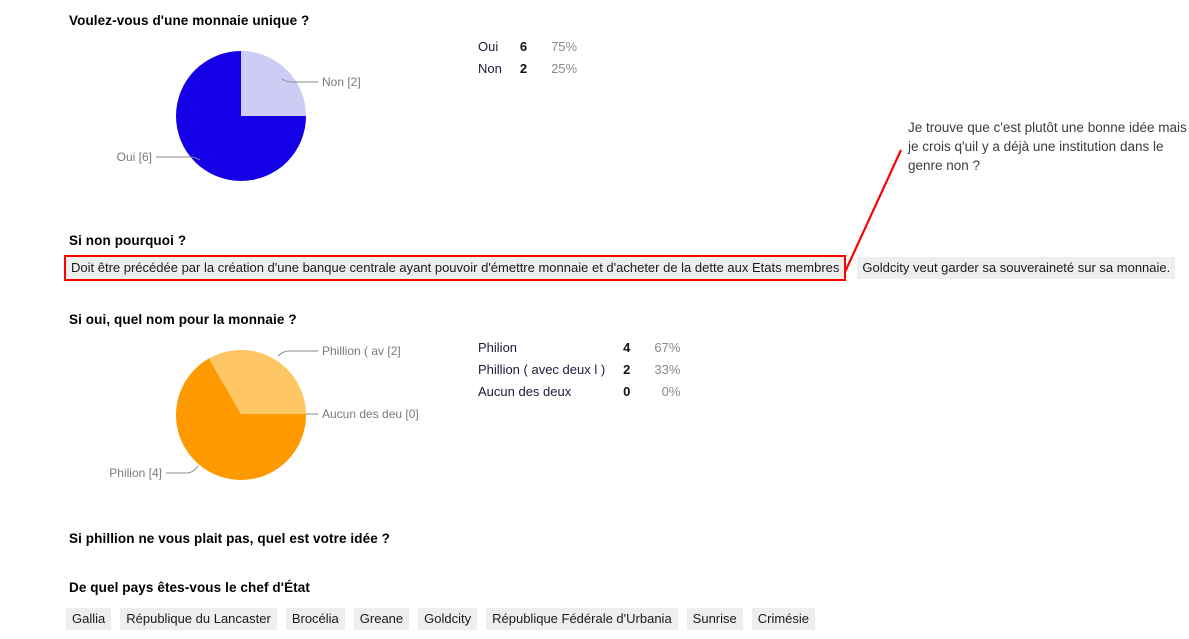 The height and width of the screenshot is (639, 1189). What do you see at coordinates (671, 391) in the screenshot?
I see `legend-percent: 0%` at bounding box center [671, 391].